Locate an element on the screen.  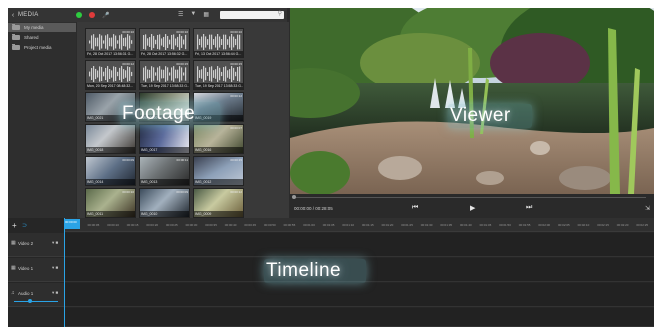
ruler-tick-label: 00:00:10 is located at coordinates (113, 225).